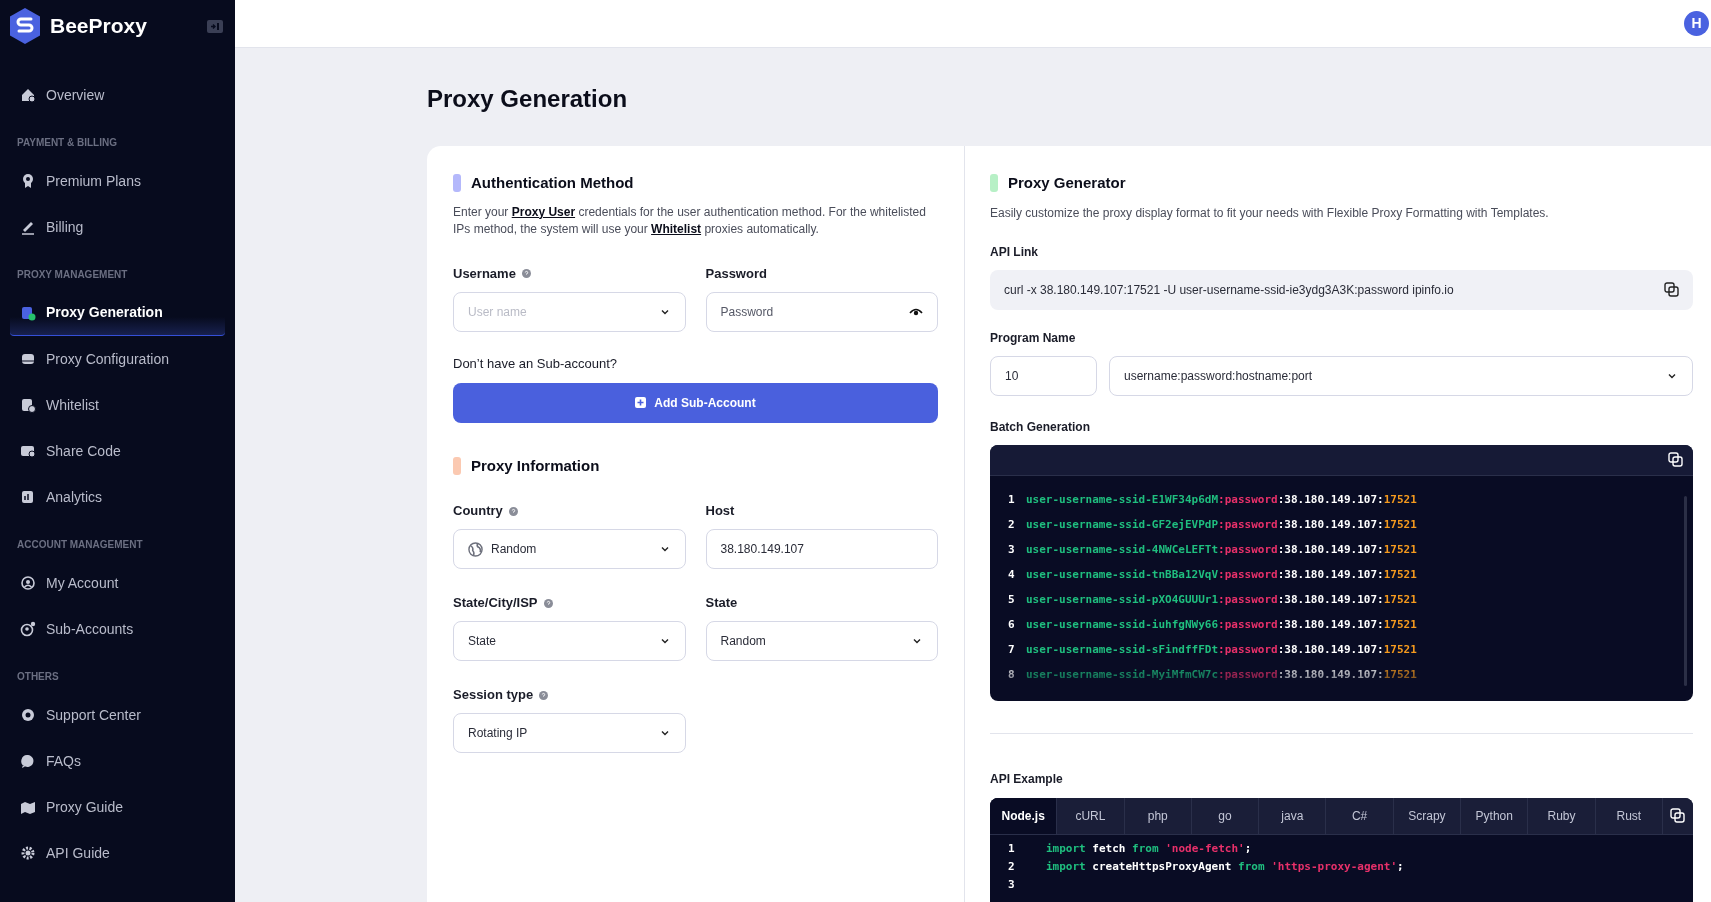  What do you see at coordinates (569, 733) in the screenshot?
I see `select-field: Rotating IP` at bounding box center [569, 733].